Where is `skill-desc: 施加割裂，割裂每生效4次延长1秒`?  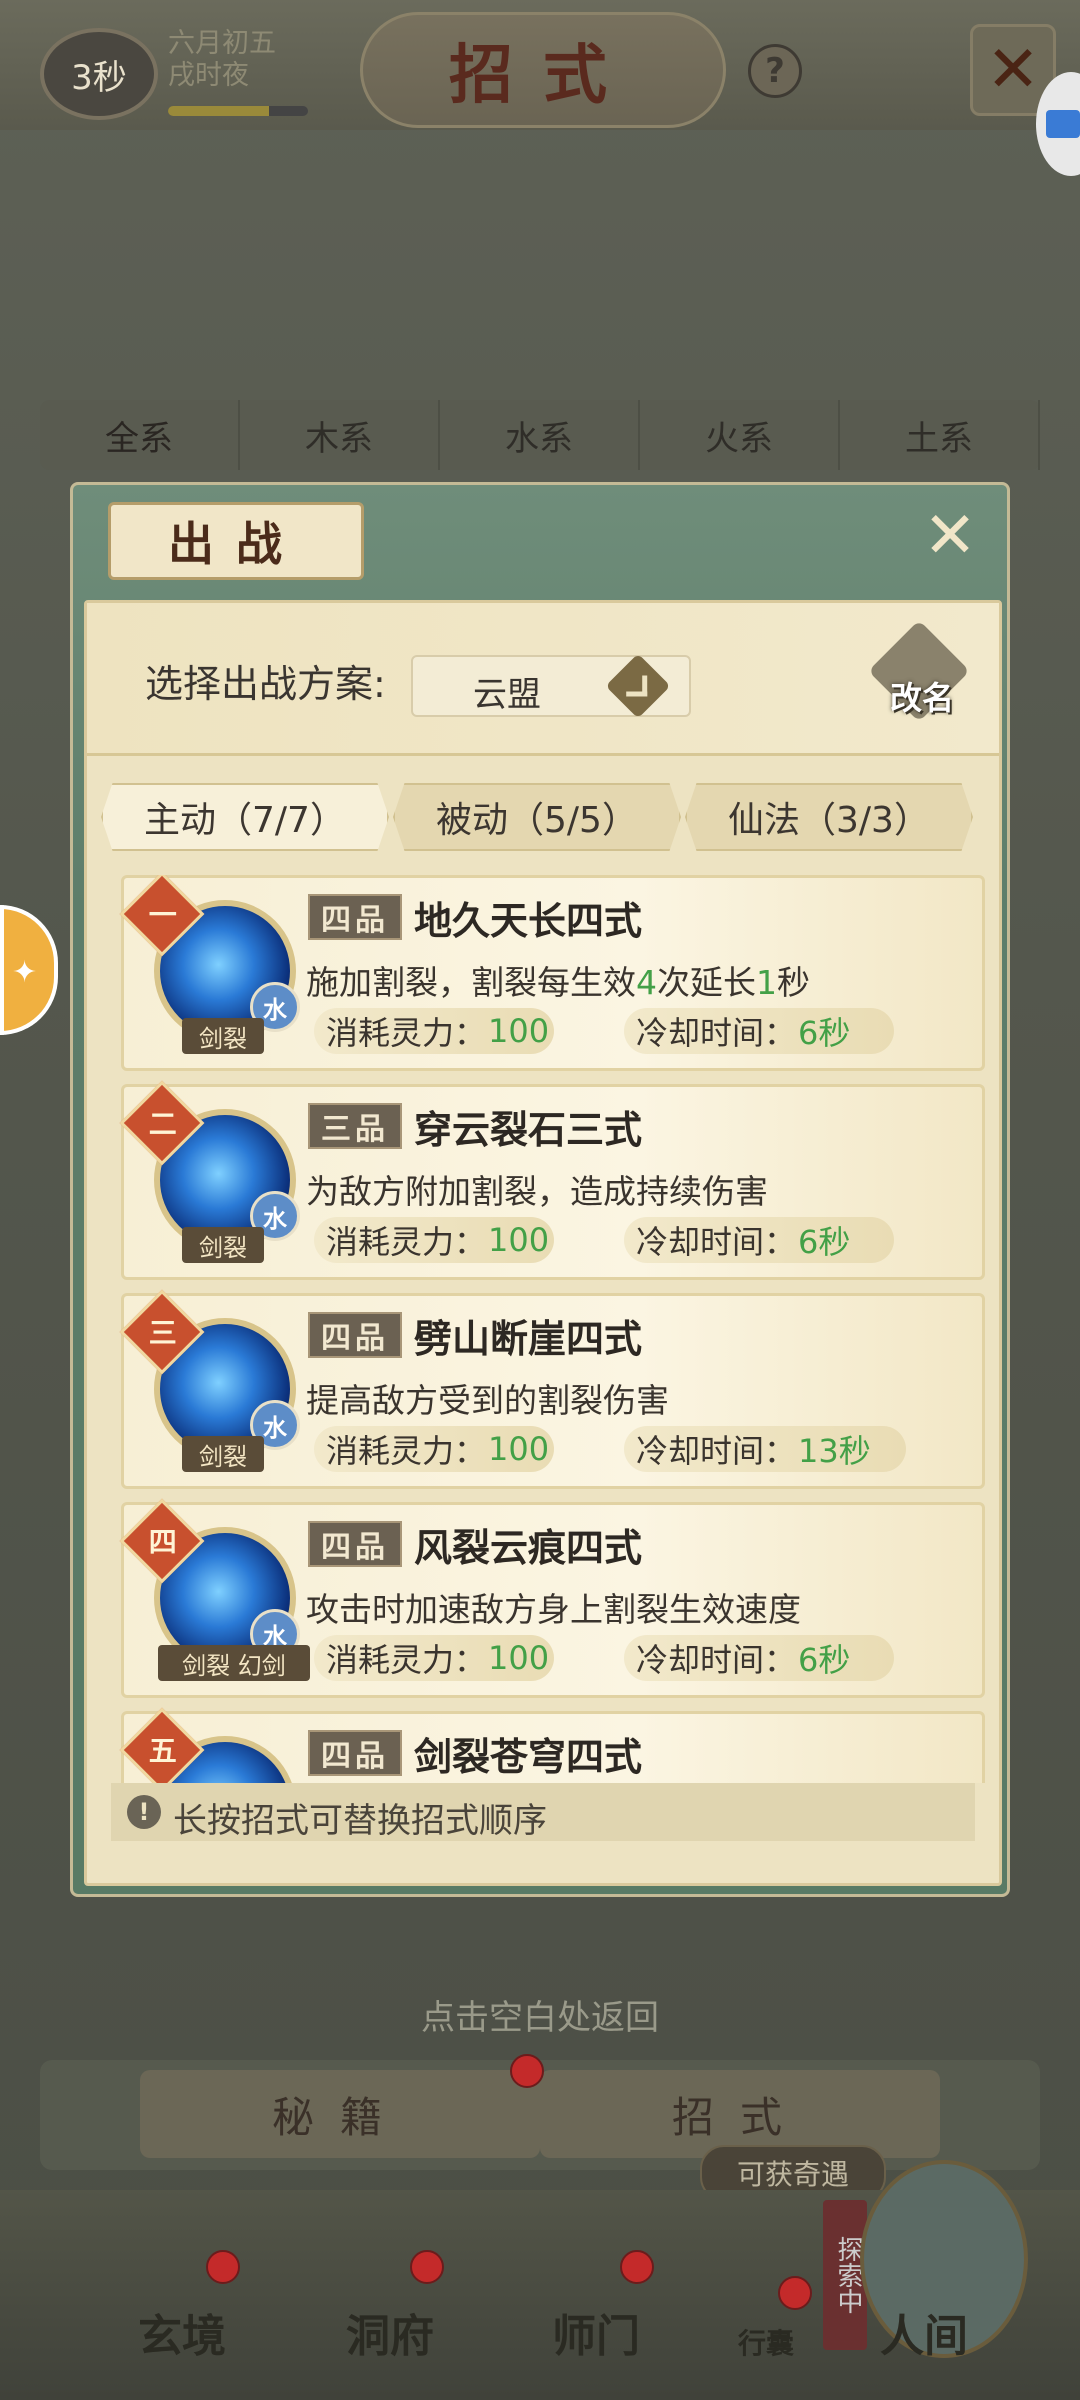
skill-desc: 施加割裂，割裂每生效4次延长1秒 is located at coordinates (558, 980).